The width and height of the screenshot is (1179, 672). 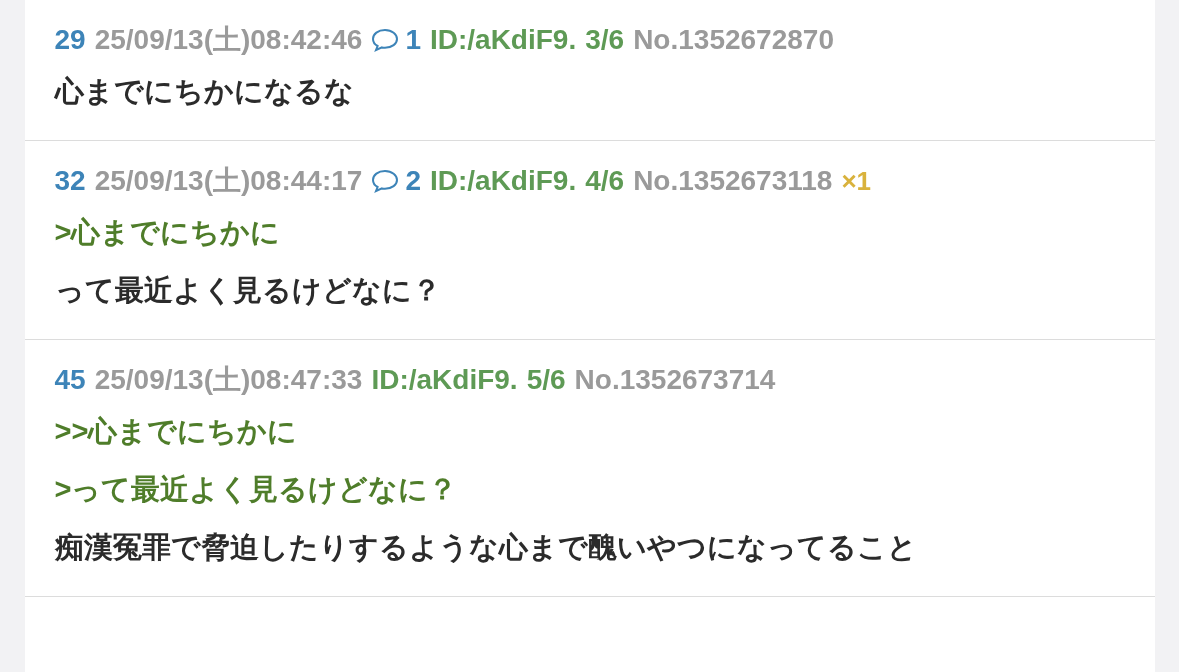 What do you see at coordinates (70, 181) in the screenshot?
I see `post-number: 32` at bounding box center [70, 181].